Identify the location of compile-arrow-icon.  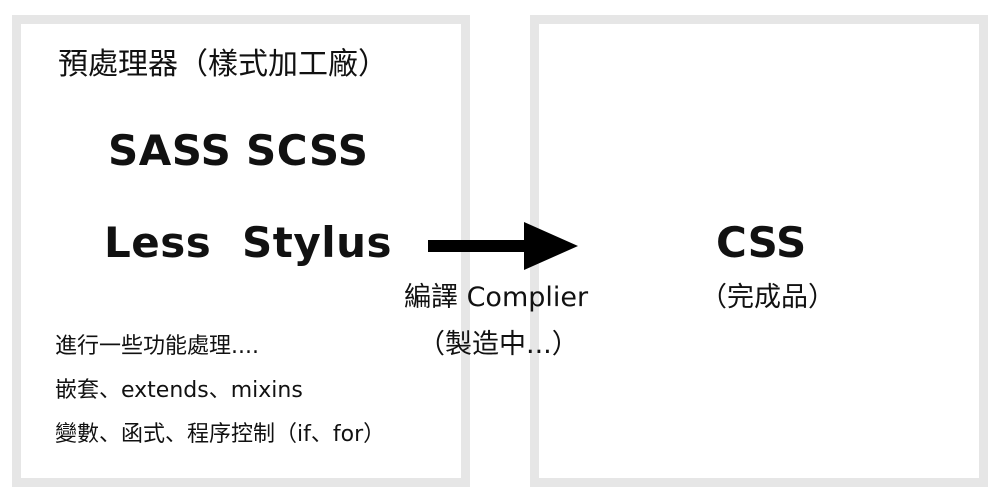
(503, 246).